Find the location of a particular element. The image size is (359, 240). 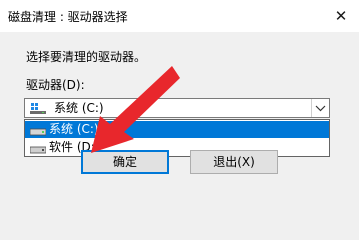

chevron-down-icon is located at coordinates (320, 108).